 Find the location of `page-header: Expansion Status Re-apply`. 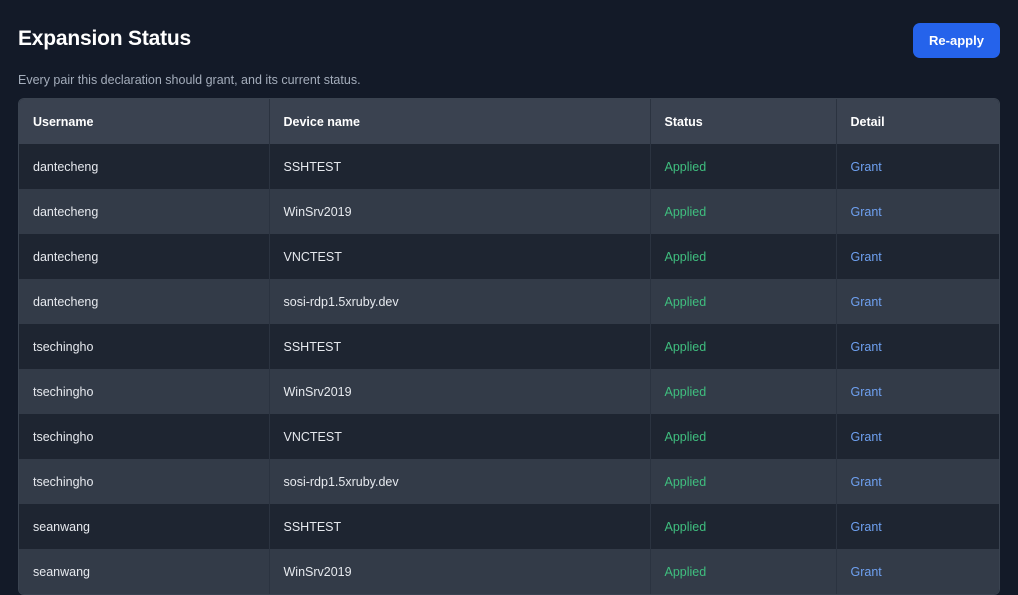

page-header: Expansion Status Re-apply is located at coordinates (509, 34).